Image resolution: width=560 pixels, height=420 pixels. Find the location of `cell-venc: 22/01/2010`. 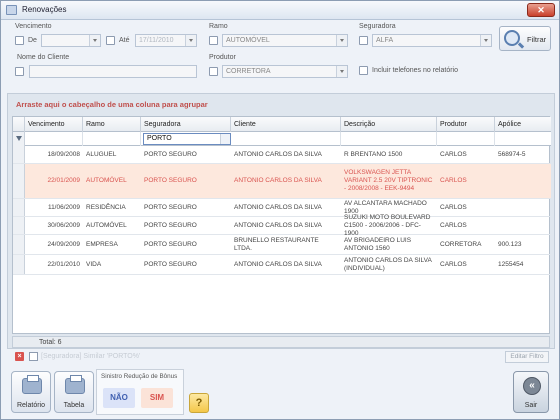

cell-venc: 22/01/2010 is located at coordinates (63, 264).